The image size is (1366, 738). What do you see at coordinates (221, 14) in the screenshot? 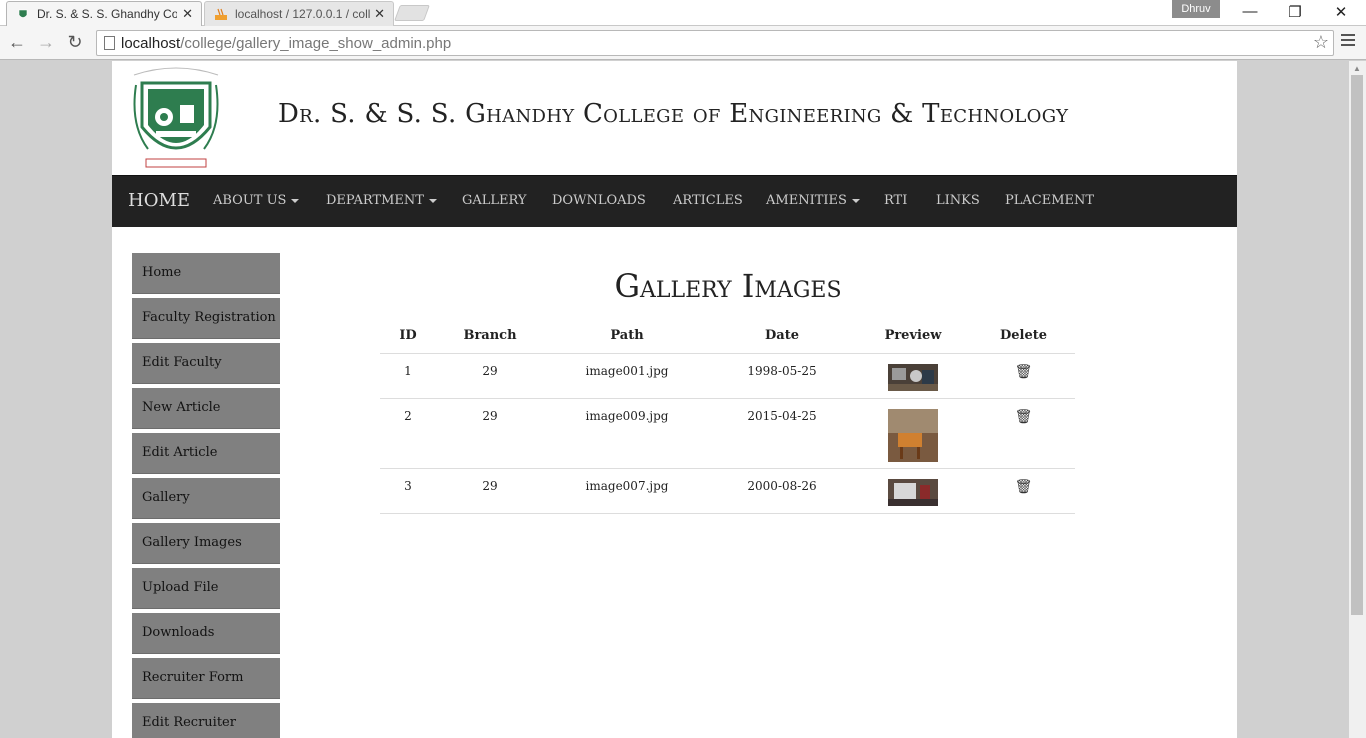
I see `phpmyadmin-favicon-icon` at bounding box center [221, 14].